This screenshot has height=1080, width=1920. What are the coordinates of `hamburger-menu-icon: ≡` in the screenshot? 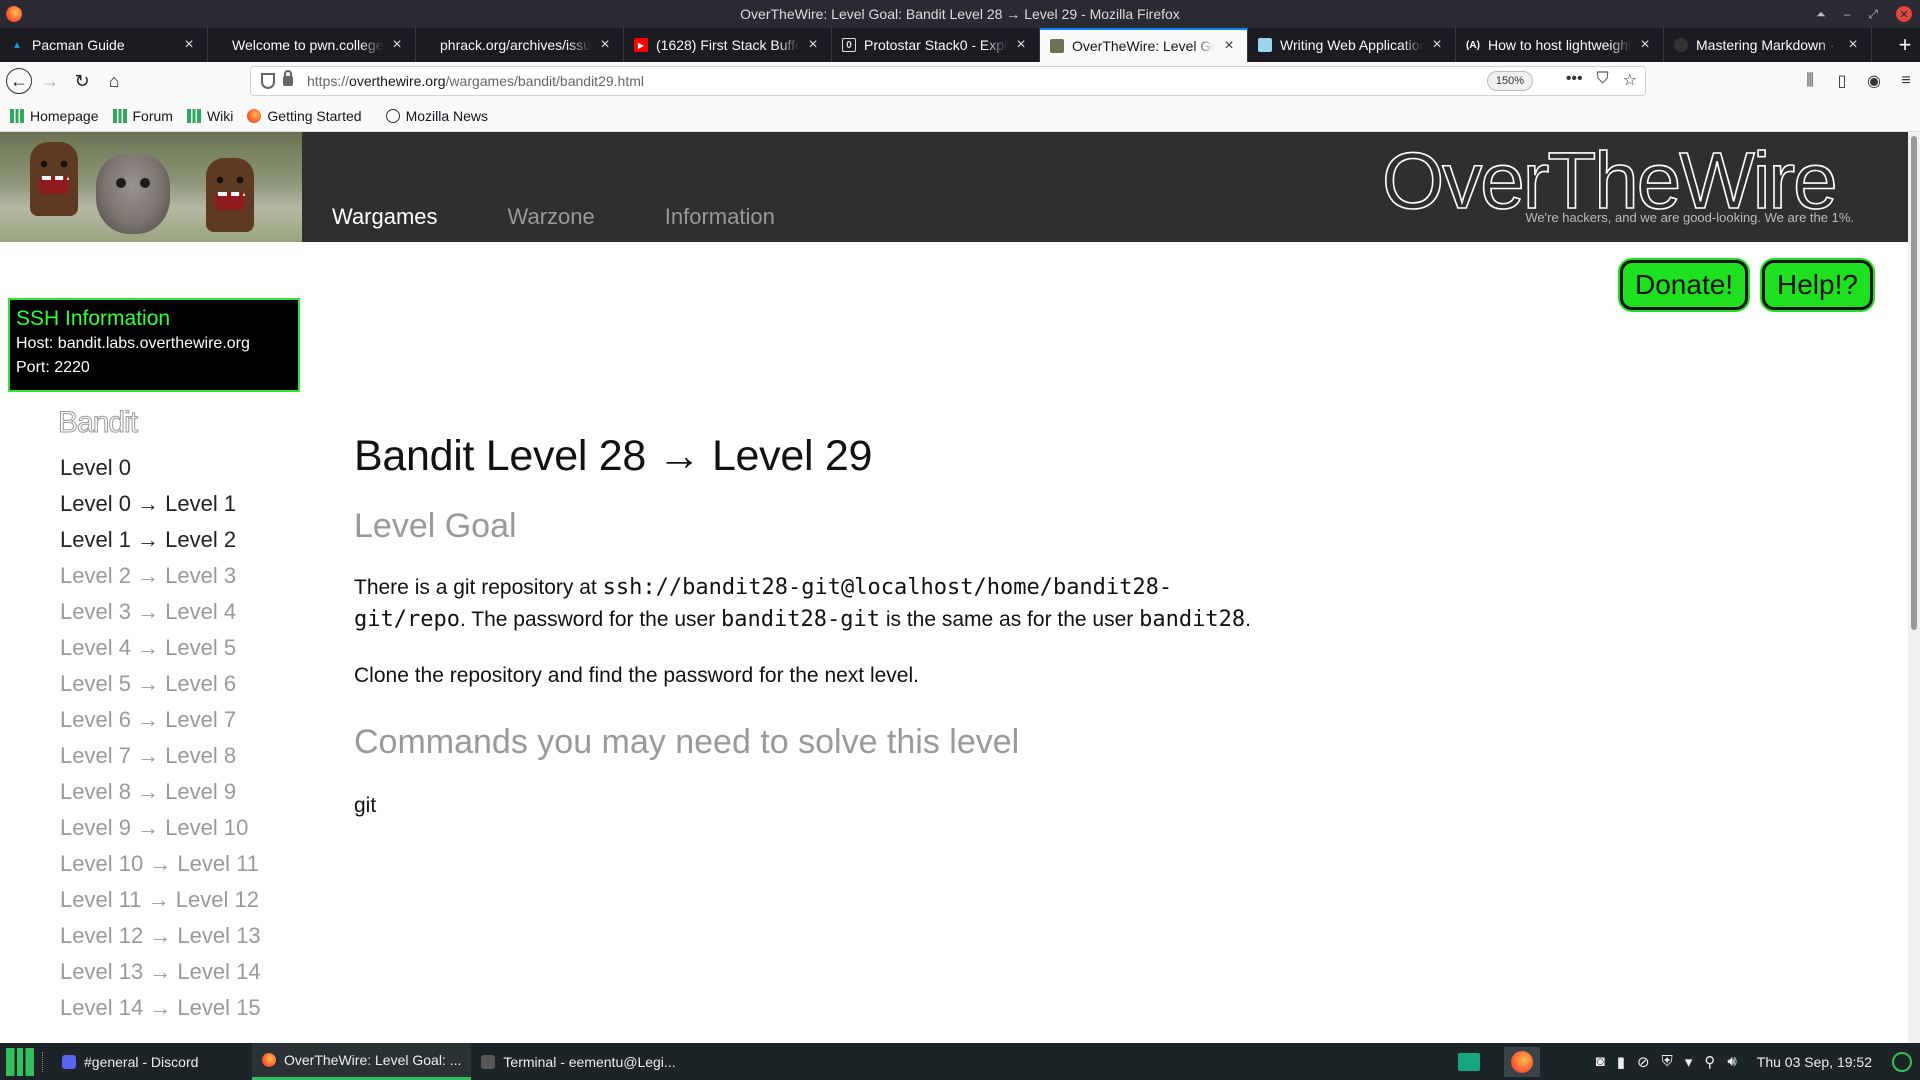 It's located at (1906, 81).